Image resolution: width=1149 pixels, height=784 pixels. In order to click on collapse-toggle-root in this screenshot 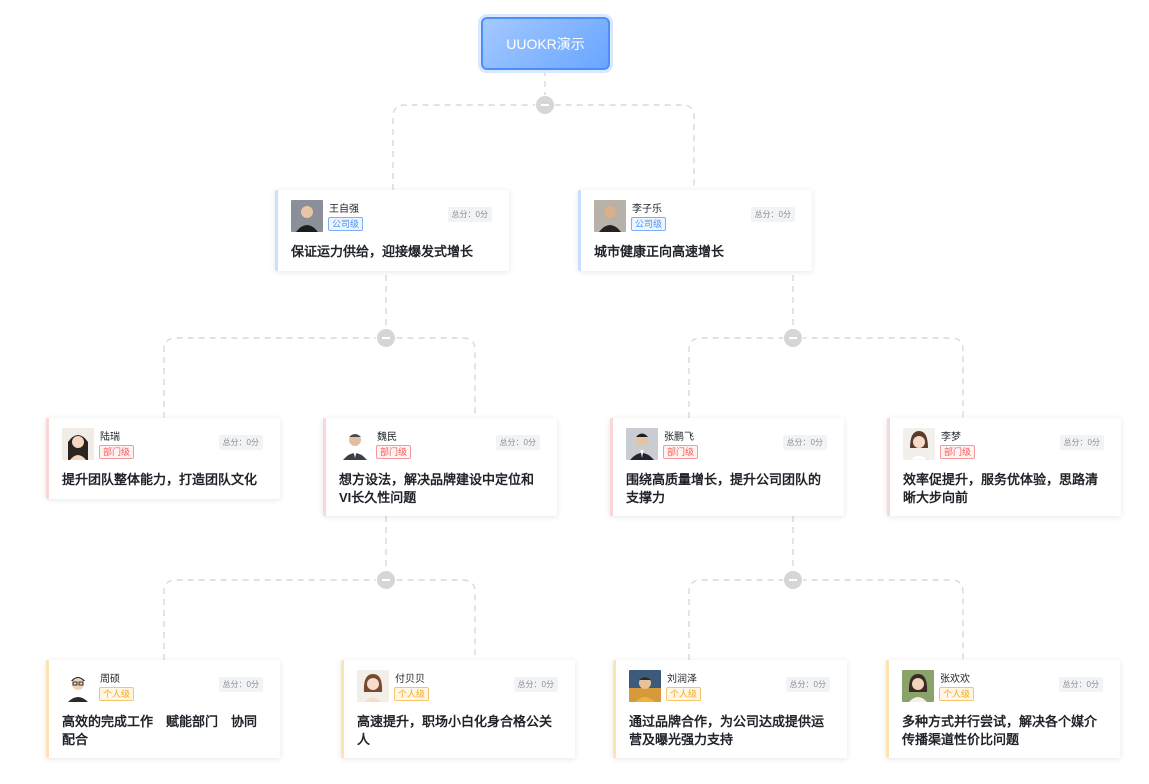, I will do `click(545, 105)`.